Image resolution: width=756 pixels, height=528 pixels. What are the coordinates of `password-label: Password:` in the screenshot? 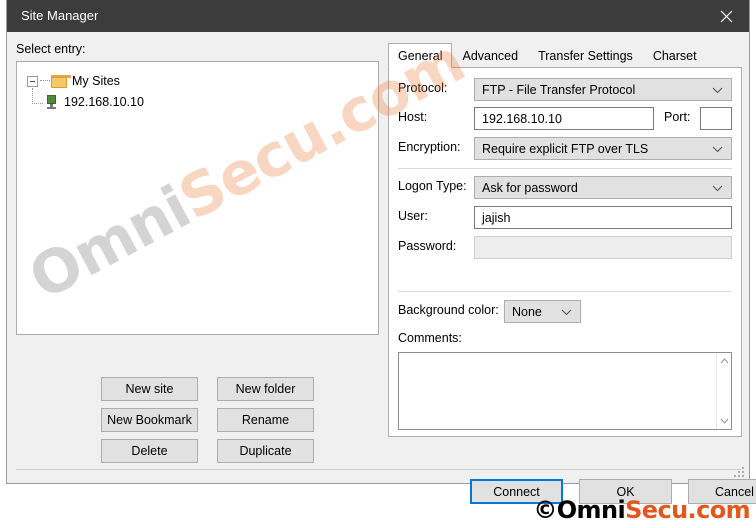 It's located at (427, 246).